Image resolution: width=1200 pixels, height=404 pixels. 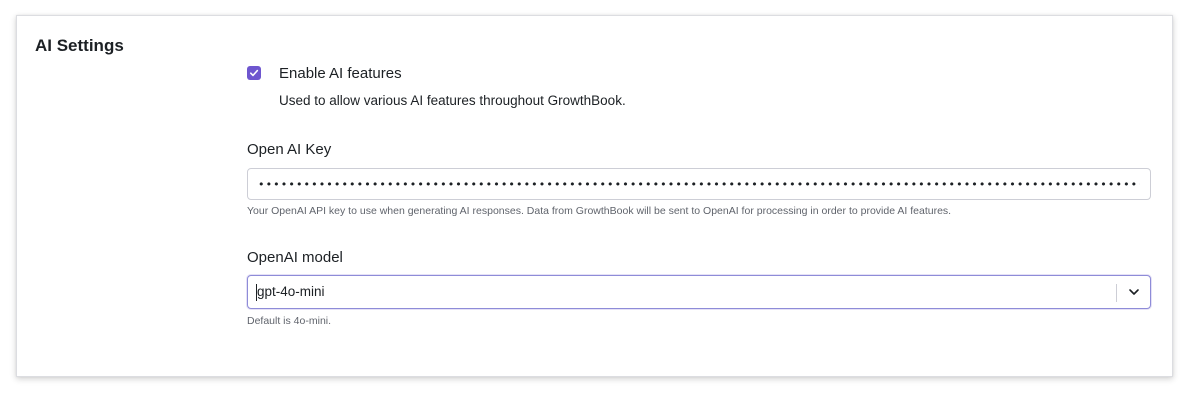 I want to click on openai-model-label: OpenAI model, so click(x=295, y=257).